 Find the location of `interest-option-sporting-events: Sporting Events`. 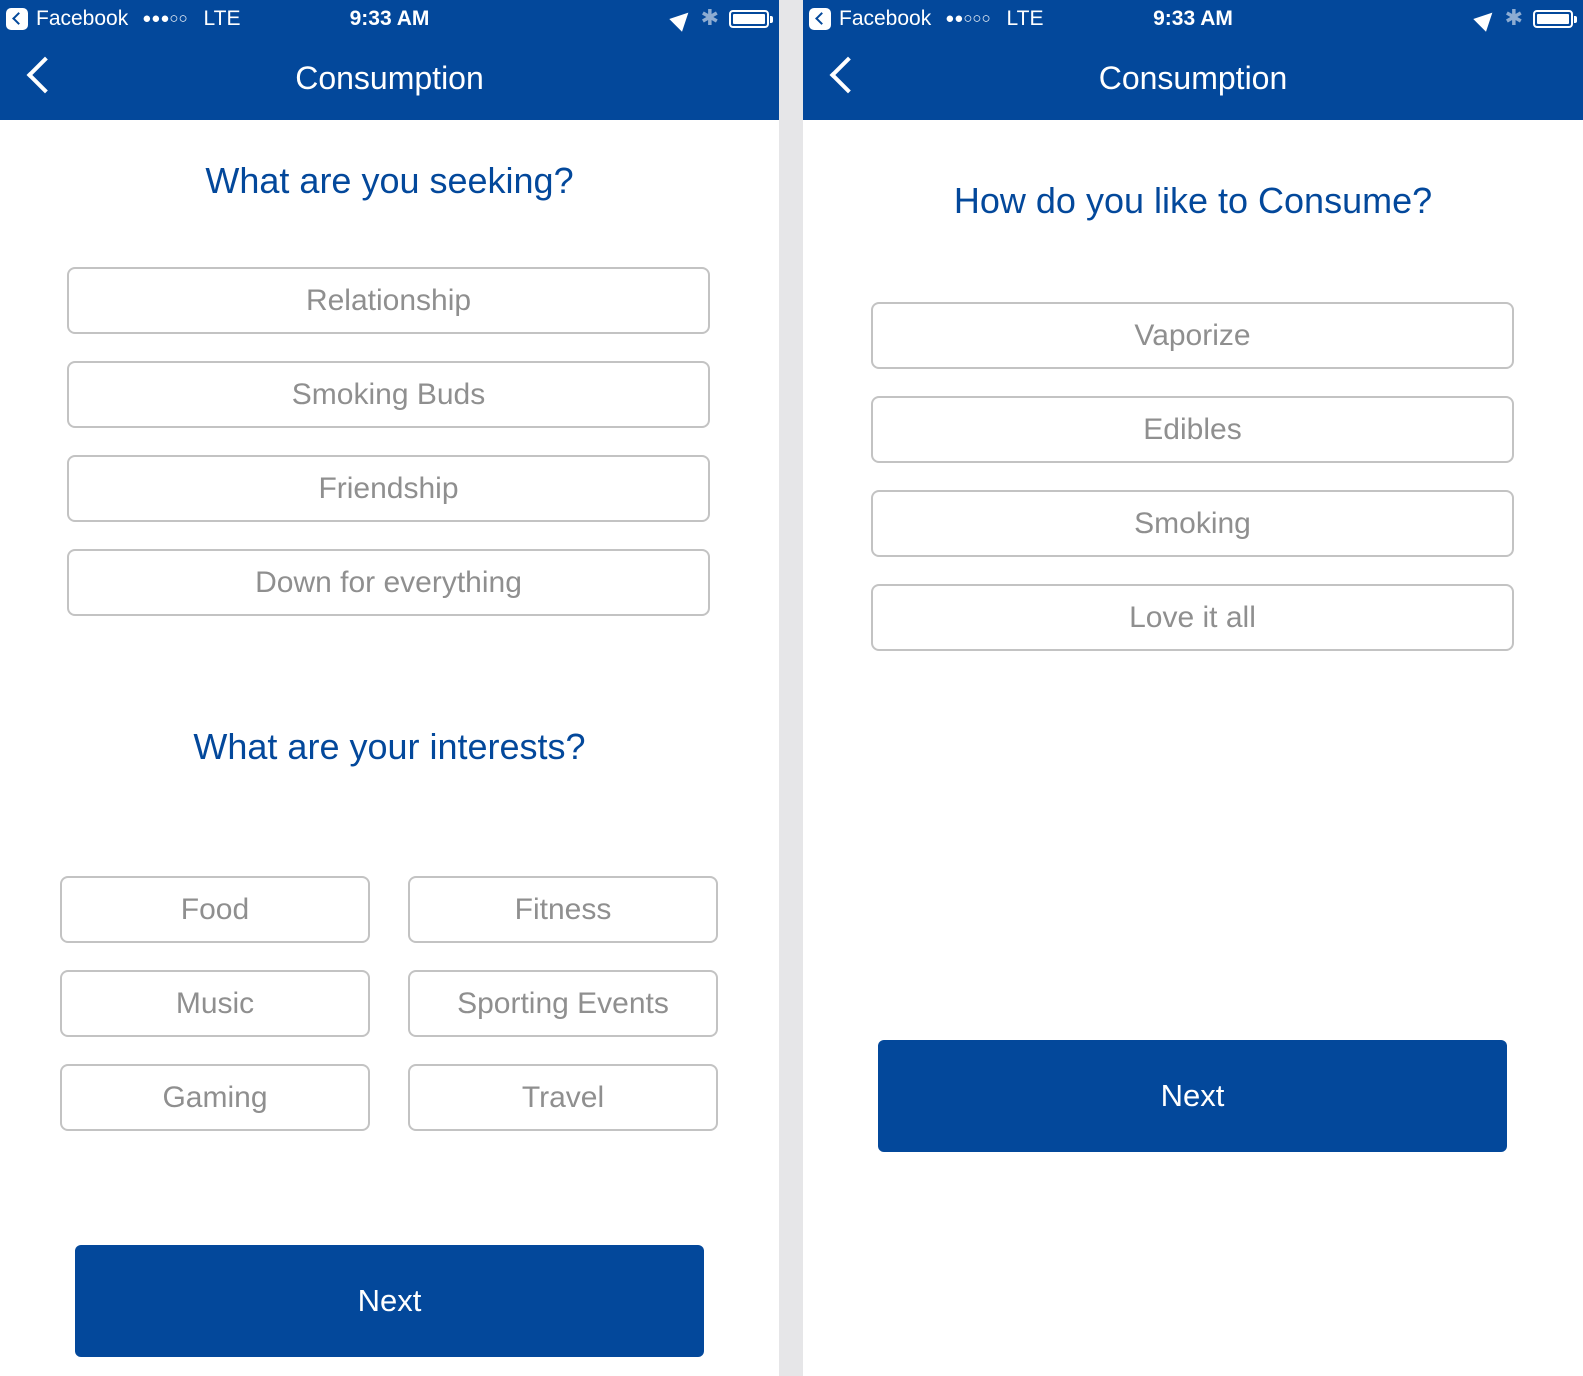

interest-option-sporting-events: Sporting Events is located at coordinates (563, 1003).